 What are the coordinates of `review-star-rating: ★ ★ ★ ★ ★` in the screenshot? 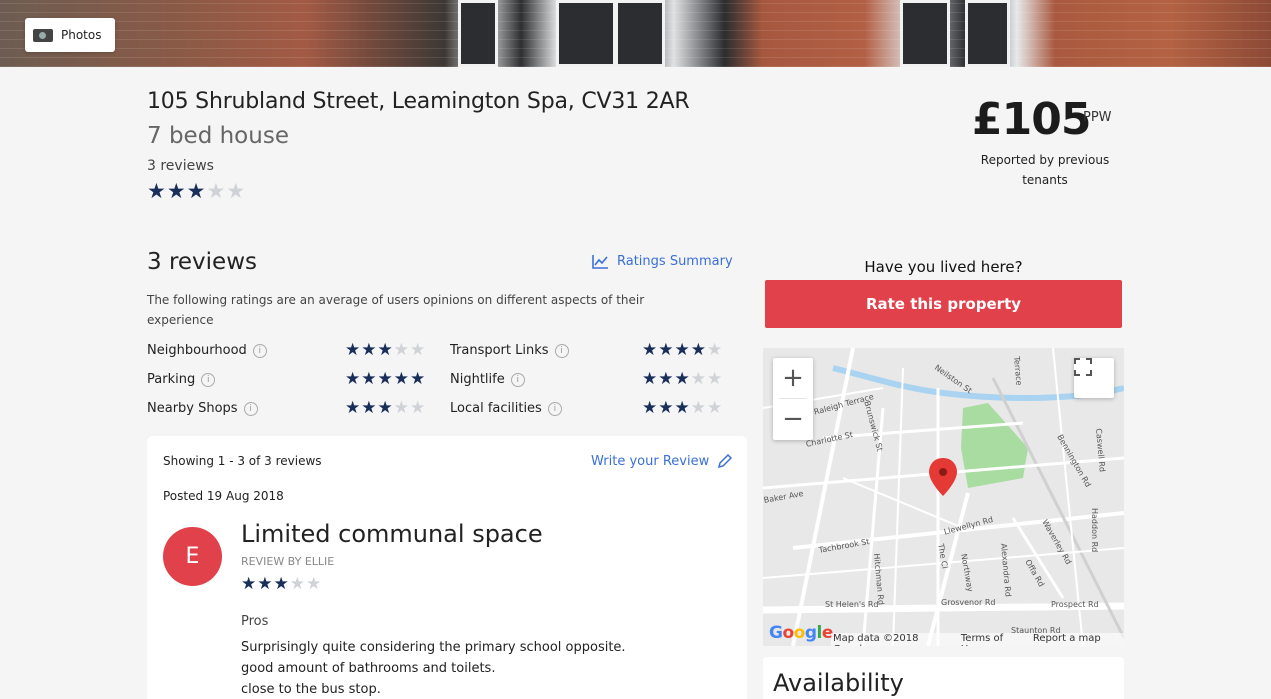 It's located at (281, 584).